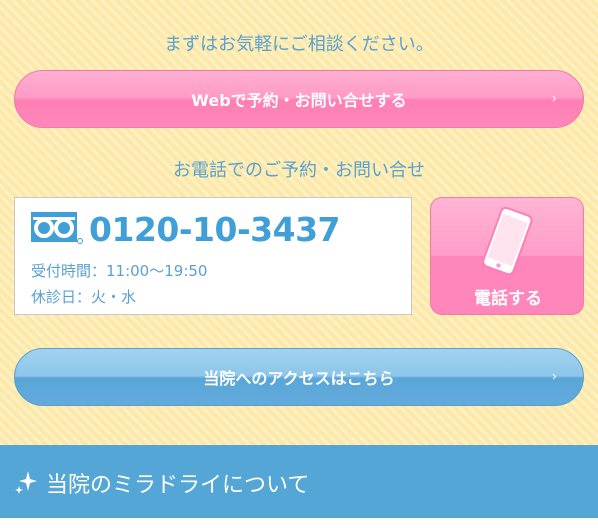 The height and width of the screenshot is (528, 598). Describe the element at coordinates (215, 229) in the screenshot. I see `phone-number: 0120-10-3437` at that location.